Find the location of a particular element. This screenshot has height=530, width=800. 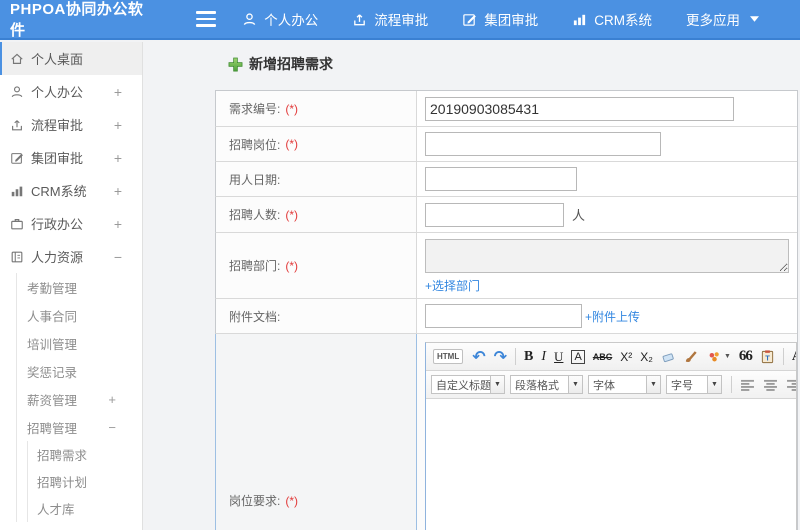

page-title: 新增招聘需求 is located at coordinates (280, 64).